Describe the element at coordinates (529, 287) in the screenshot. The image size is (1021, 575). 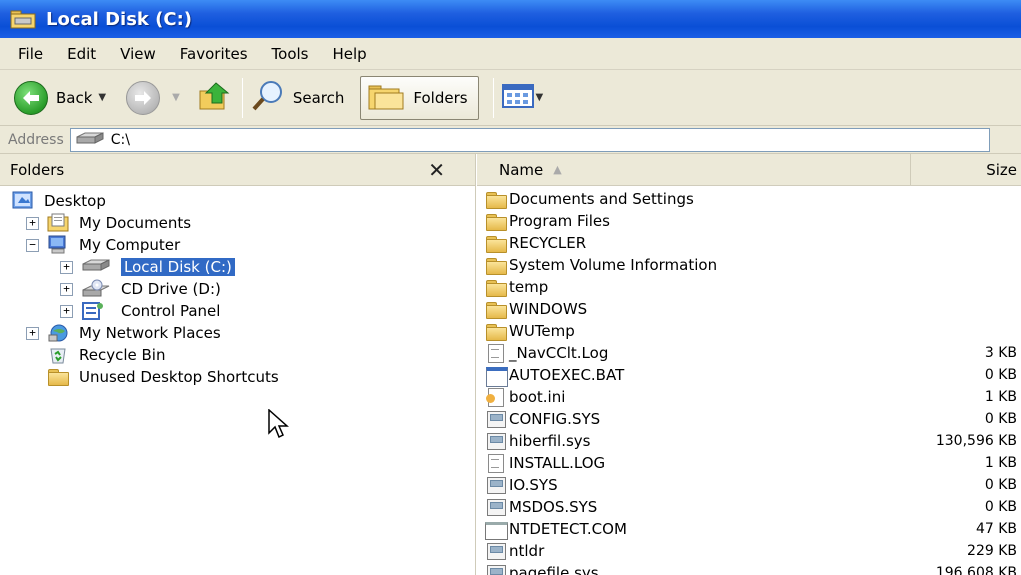
I see `file-name: temp` at that location.